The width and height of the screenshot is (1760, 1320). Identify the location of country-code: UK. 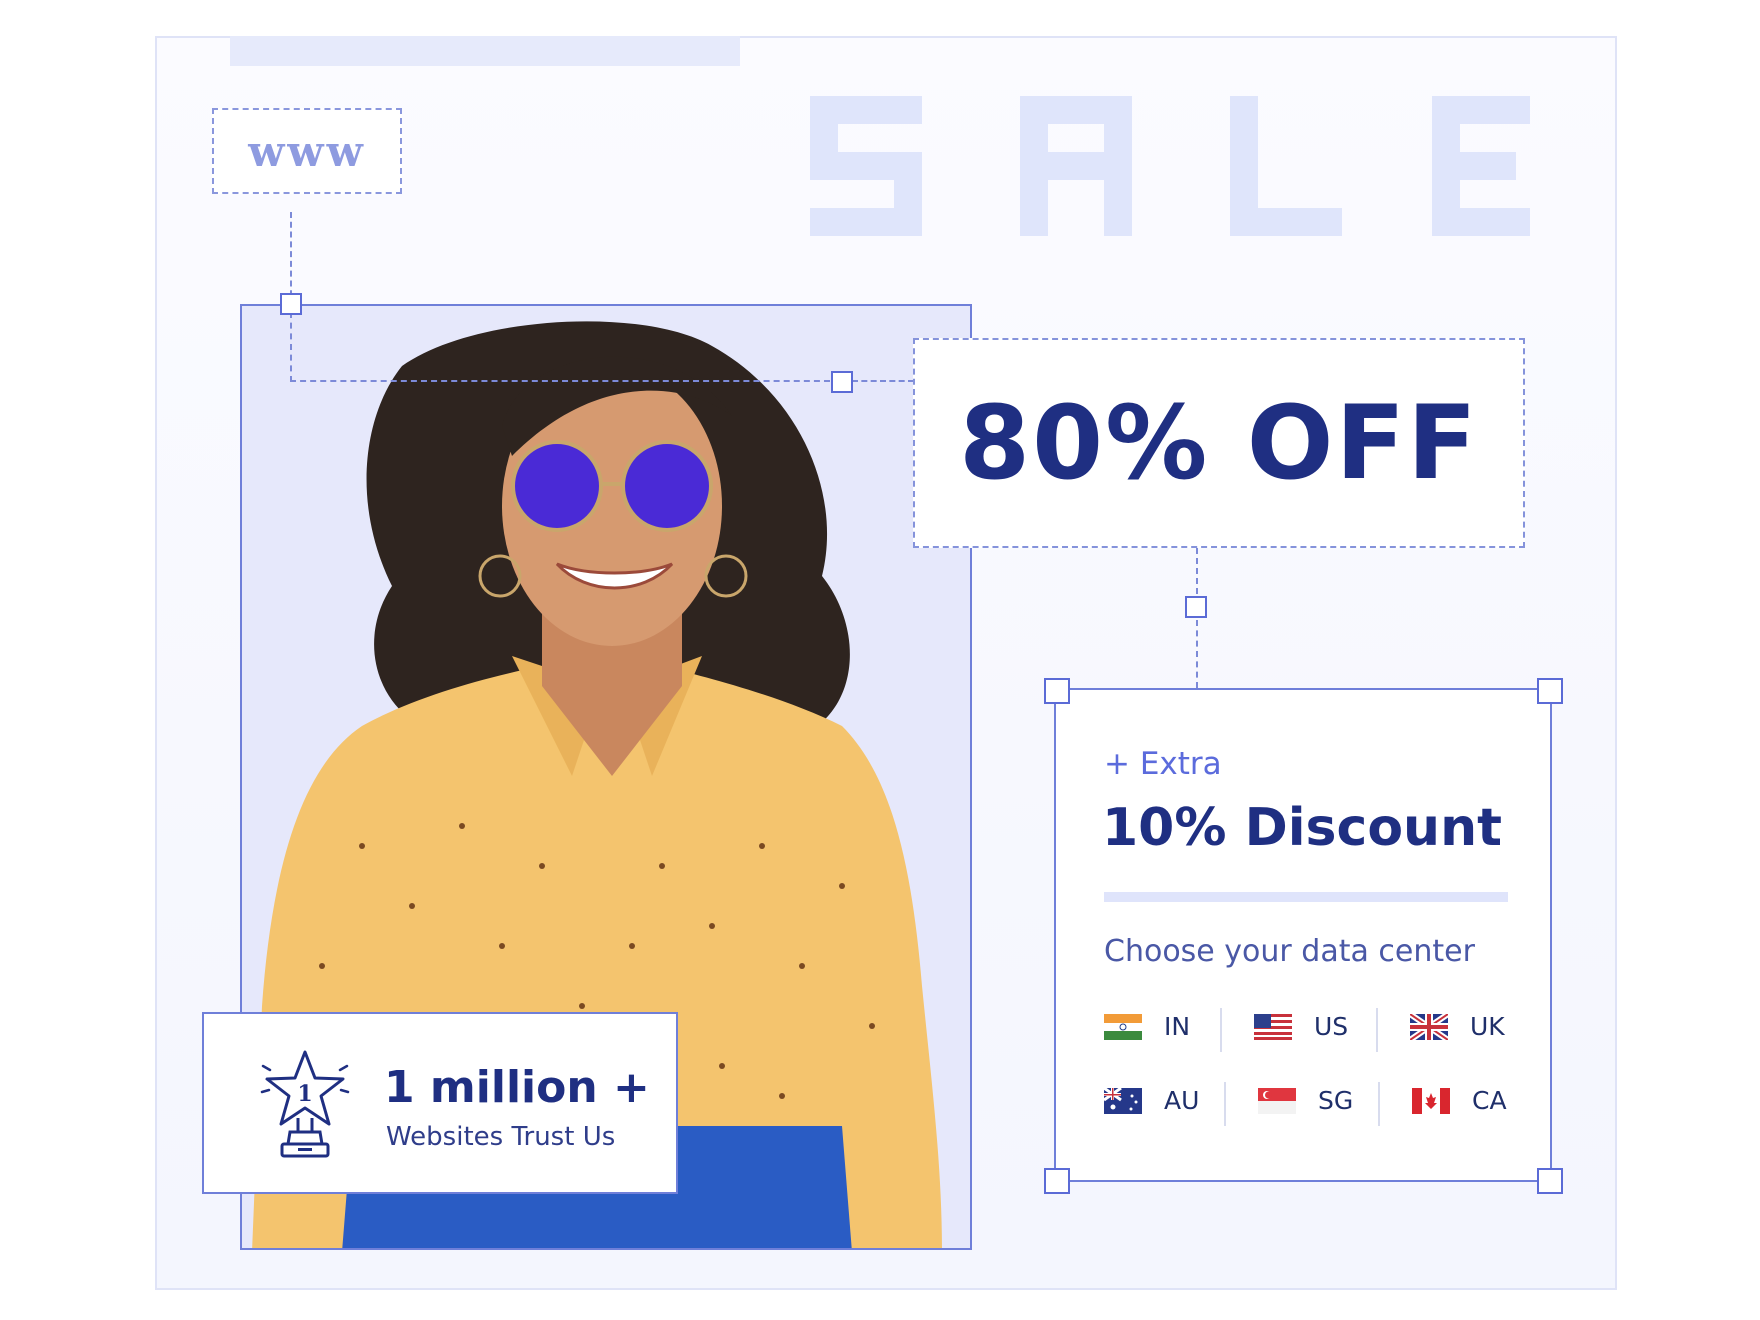
(1487, 1026).